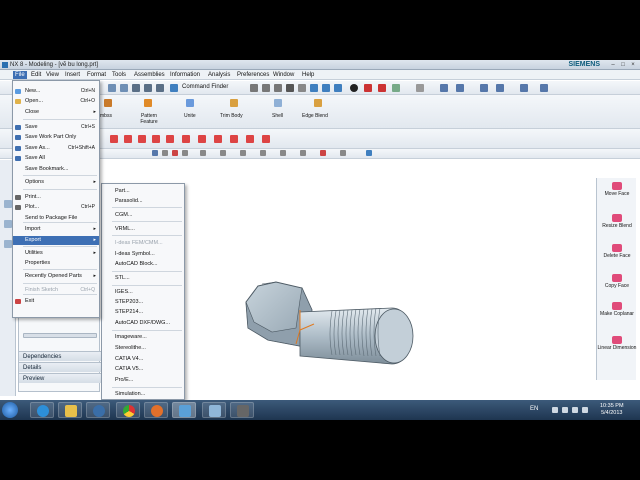 This screenshot has height=480, width=640. I want to click on maximize-button: □, so click(623, 65).